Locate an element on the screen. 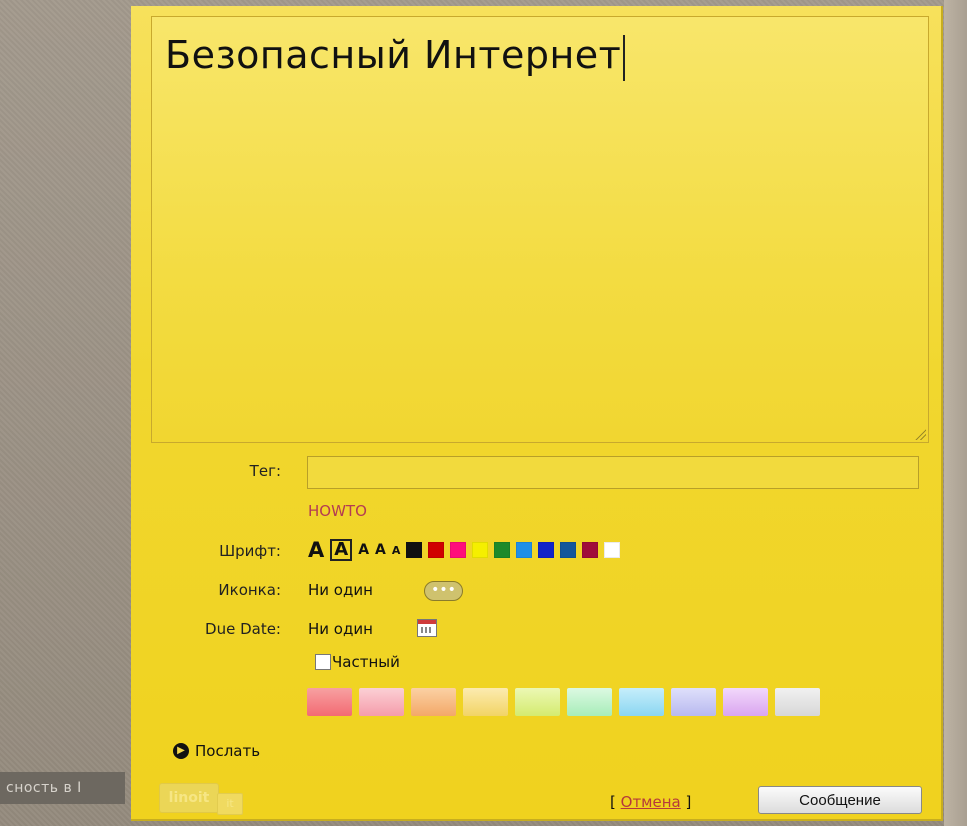 The height and width of the screenshot is (826, 967). cancel-left-bracket: [ is located at coordinates (613, 802).